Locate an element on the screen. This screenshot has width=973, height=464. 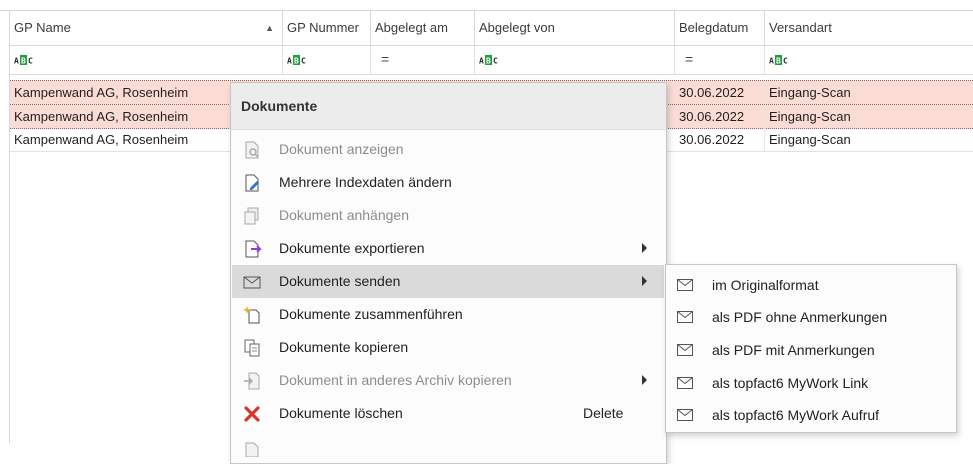
column-header-label: GP Nummer is located at coordinates (323, 27).